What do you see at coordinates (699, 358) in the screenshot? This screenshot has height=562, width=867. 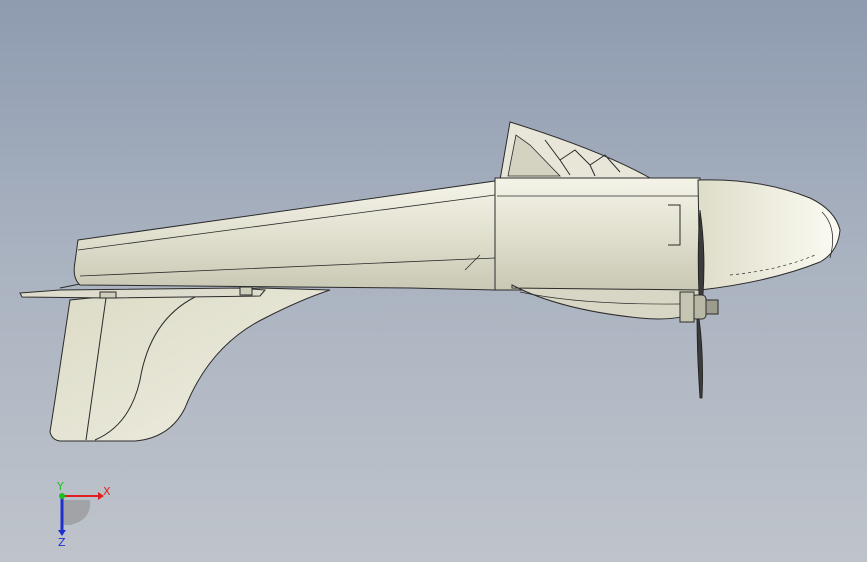 I see `propeller-blade-bottom` at bounding box center [699, 358].